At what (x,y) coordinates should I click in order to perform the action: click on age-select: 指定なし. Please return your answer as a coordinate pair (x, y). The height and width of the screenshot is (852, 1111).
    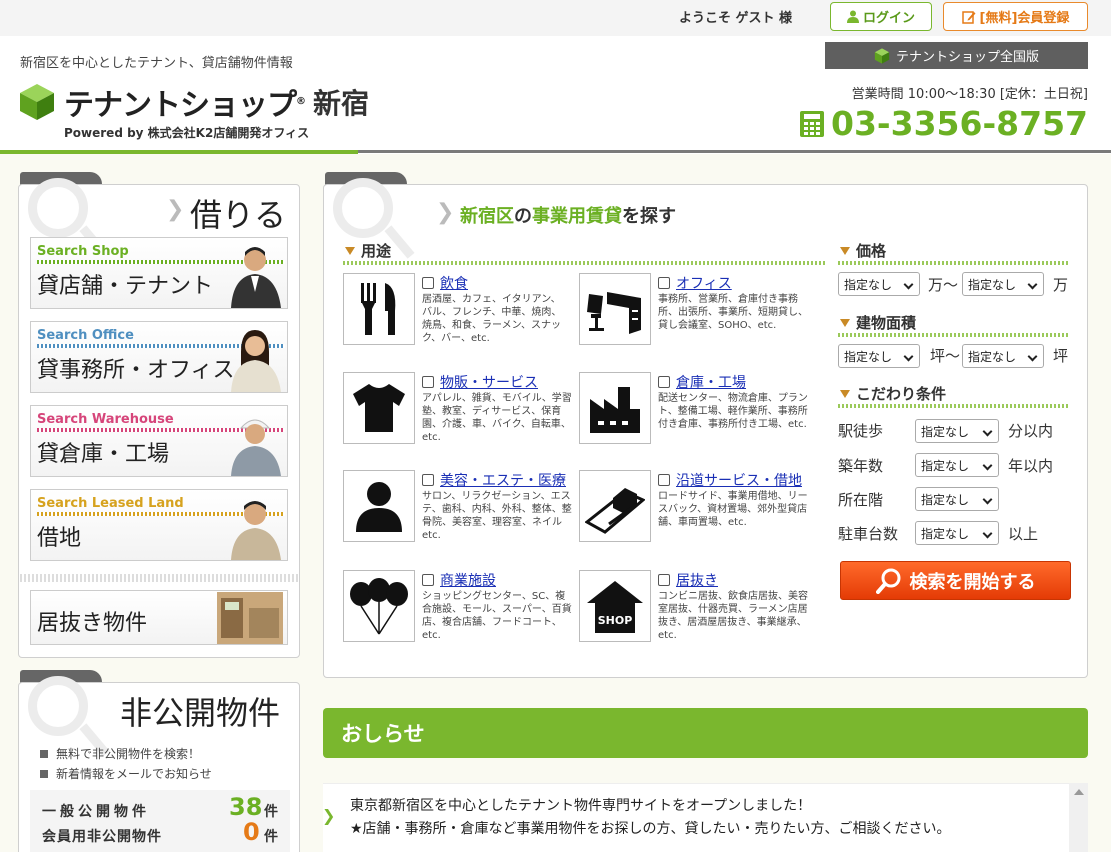
    Looking at the image, I should click on (957, 465).